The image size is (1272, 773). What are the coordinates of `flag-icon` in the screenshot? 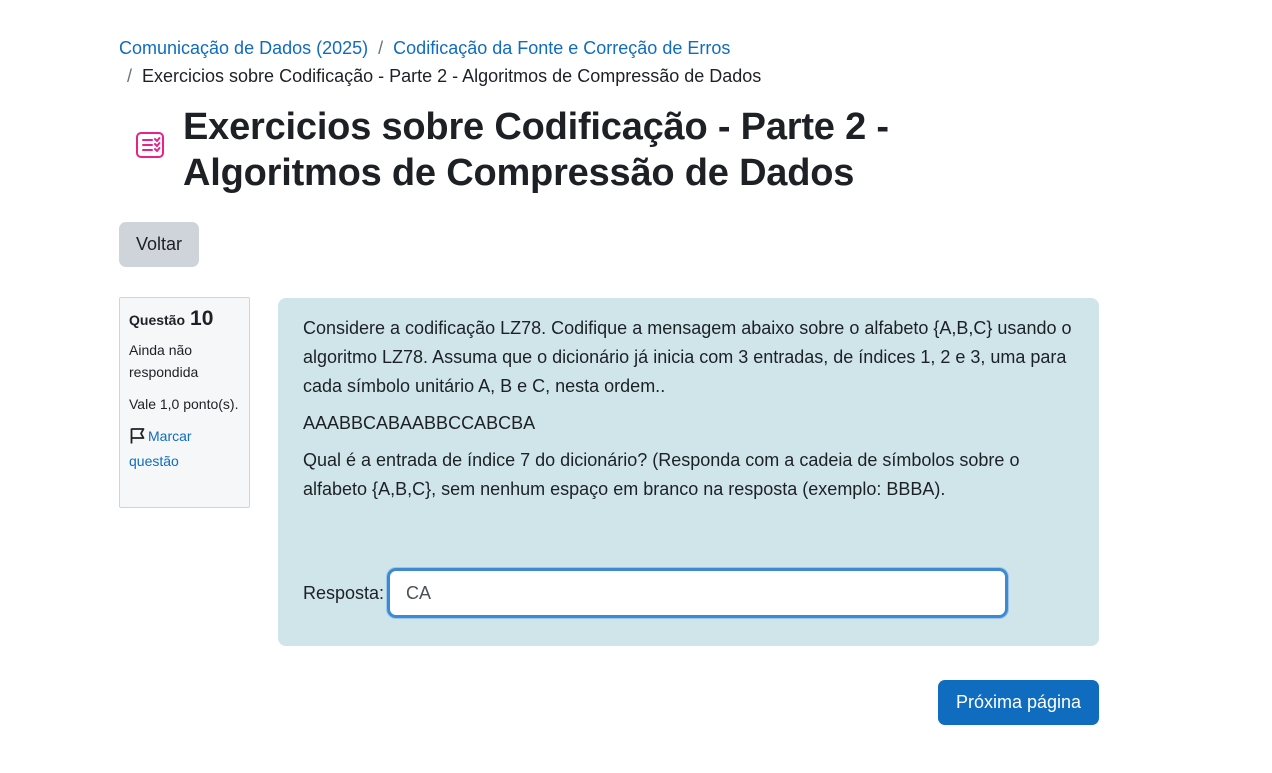 It's located at (137, 438).